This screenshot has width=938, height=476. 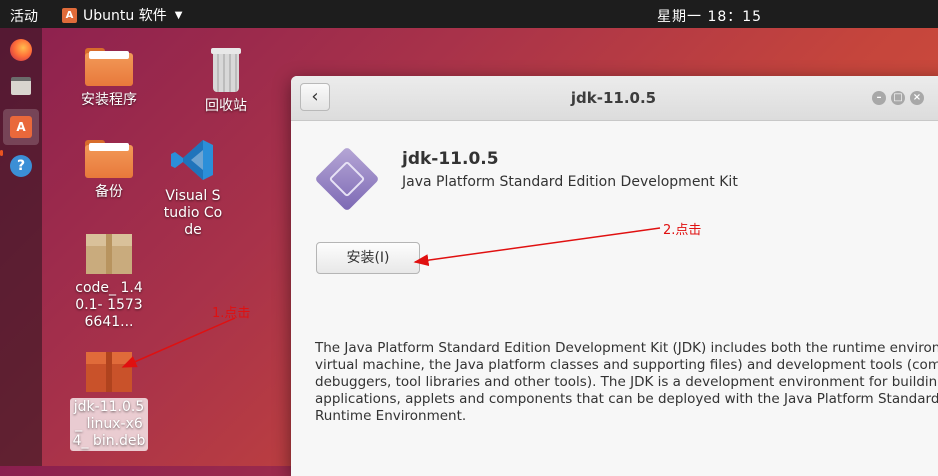 I want to click on annotation-step-1: 1.点击, so click(x=231, y=313).